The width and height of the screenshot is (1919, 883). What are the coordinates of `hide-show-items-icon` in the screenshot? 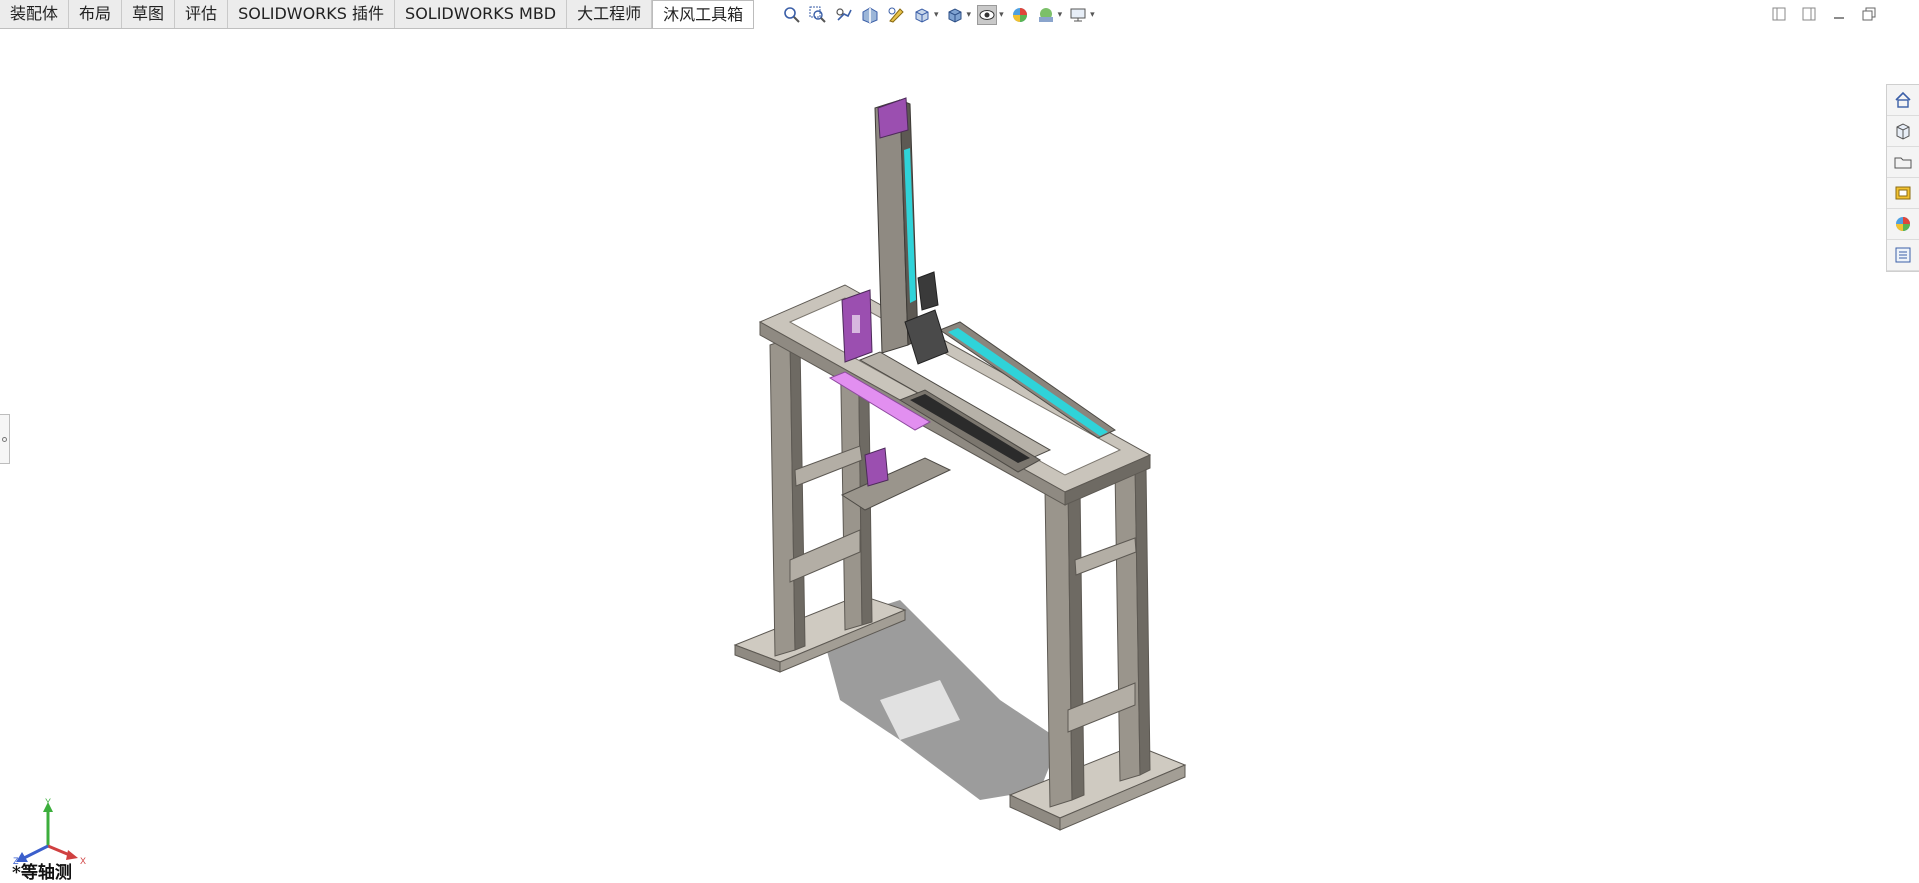 It's located at (987, 15).